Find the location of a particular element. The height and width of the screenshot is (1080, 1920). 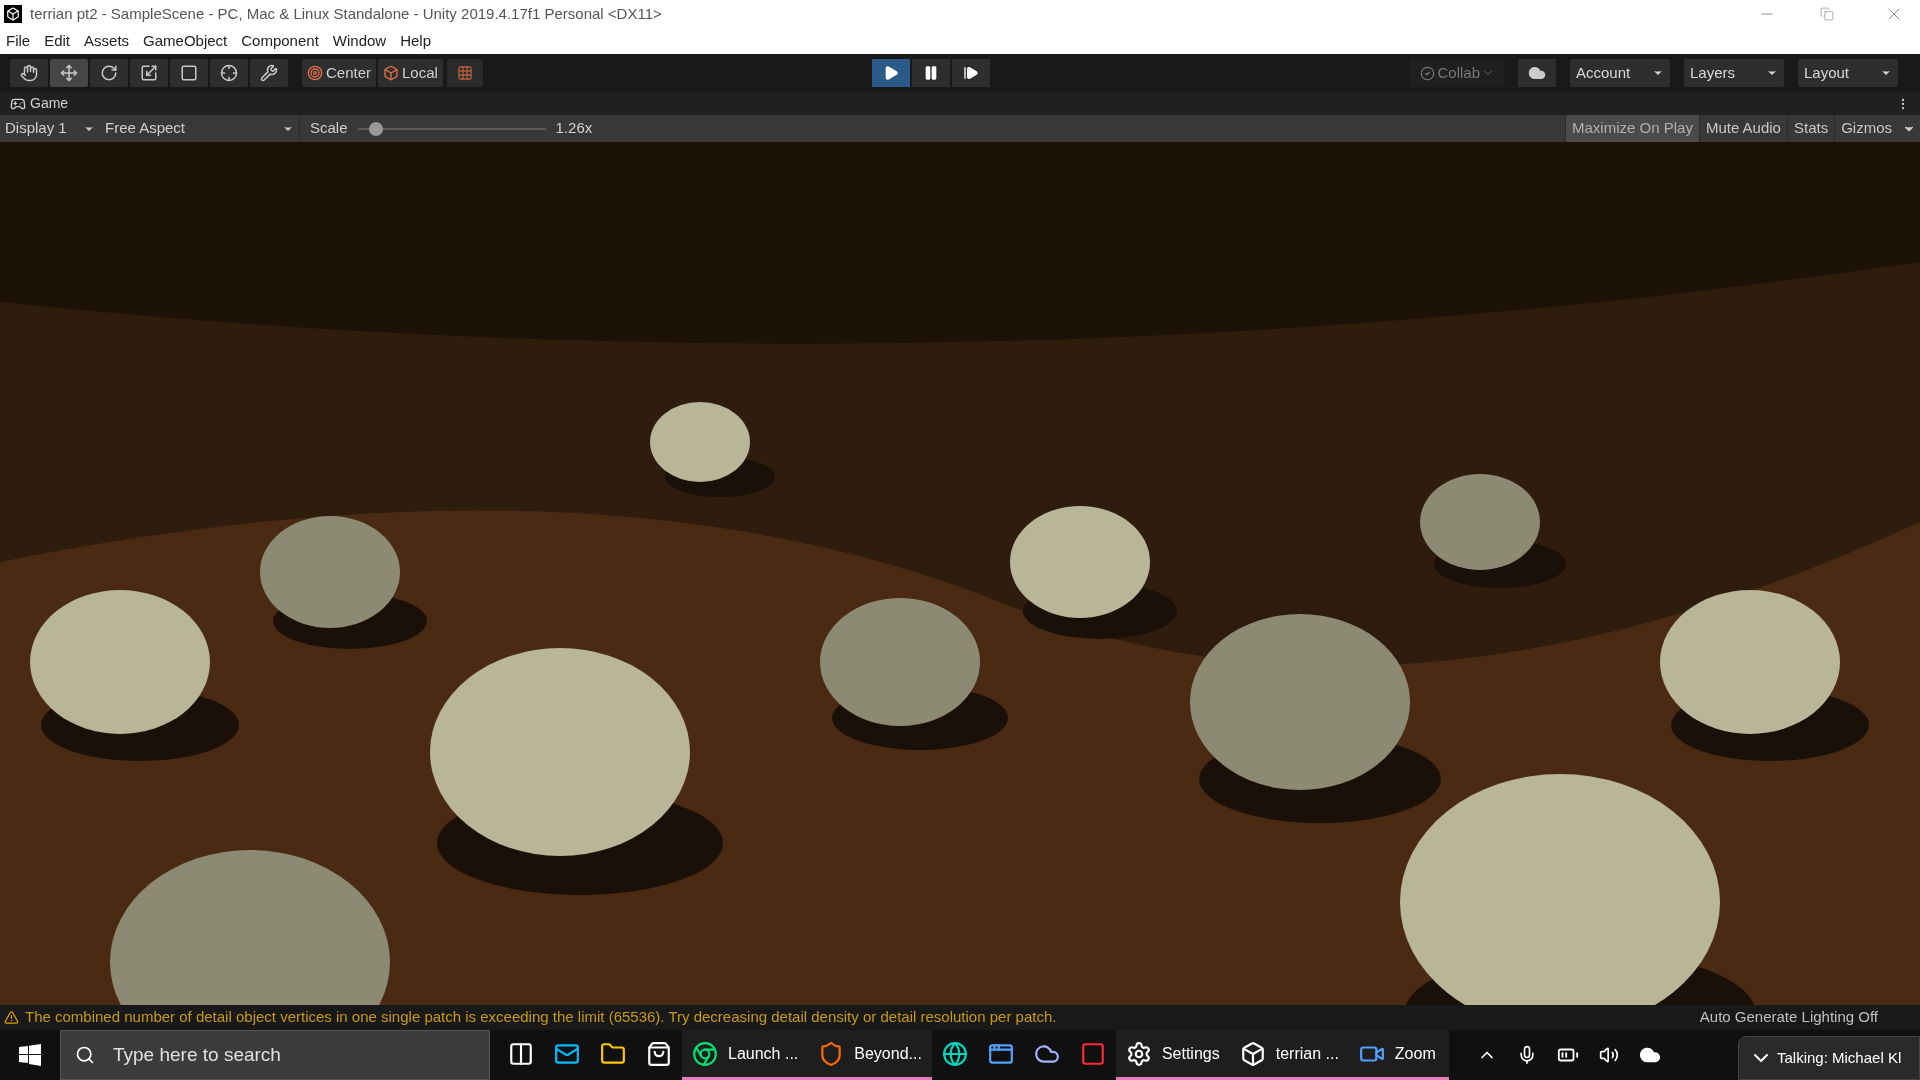

volume-icon is located at coordinates (1608, 1055).